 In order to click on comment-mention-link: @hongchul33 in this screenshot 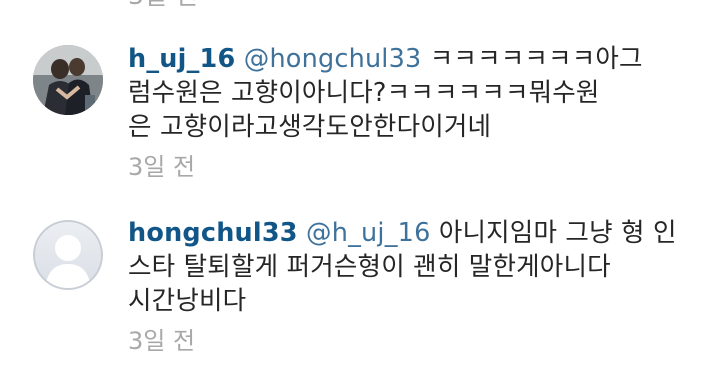, I will do `click(333, 59)`.